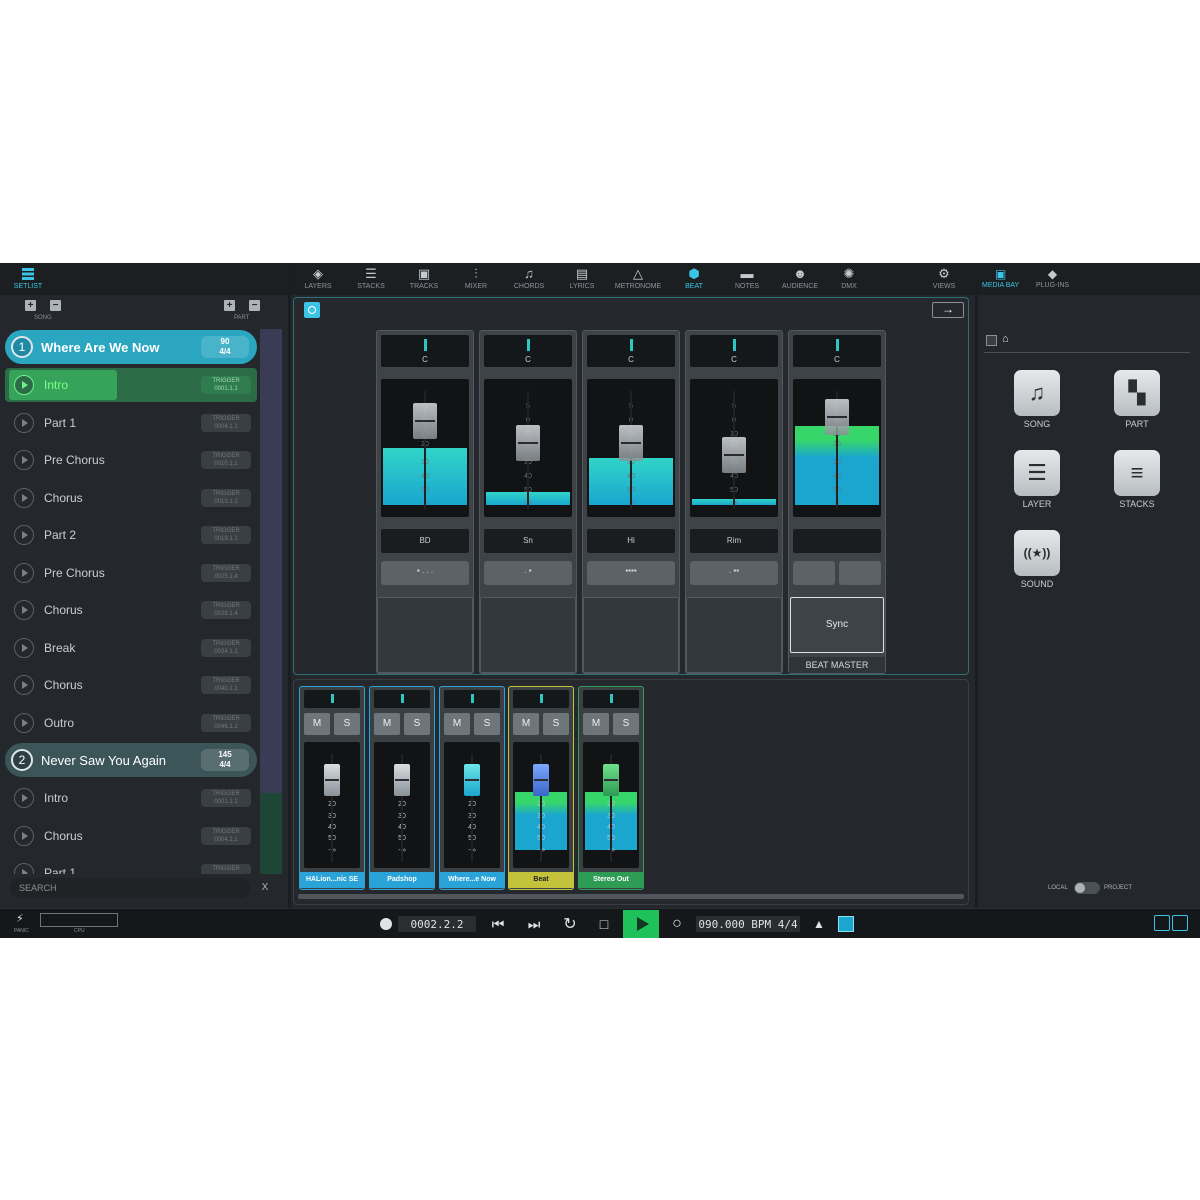 This screenshot has height=1200, width=1200. I want to click on media-tile-sound: ((★)) SOUND, so click(1037, 559).